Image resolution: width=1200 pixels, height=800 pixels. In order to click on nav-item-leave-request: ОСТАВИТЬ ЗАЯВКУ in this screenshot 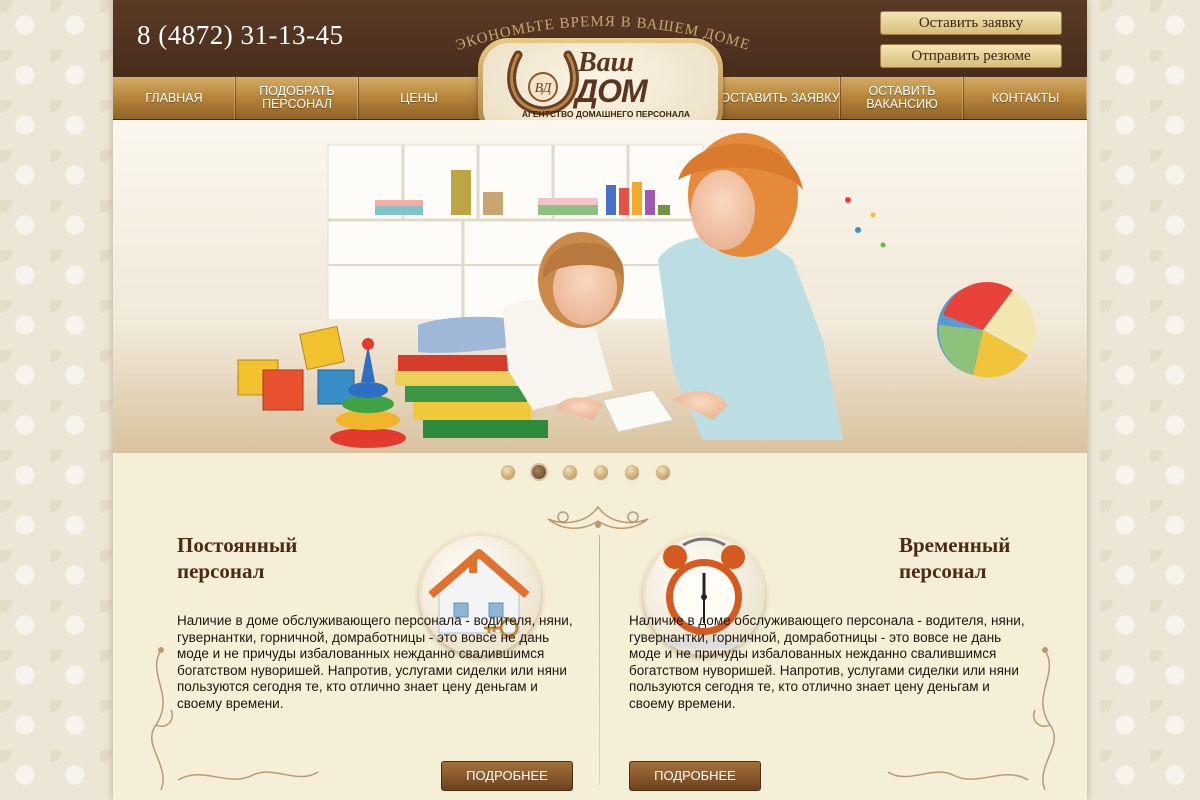, I will do `click(780, 98)`.